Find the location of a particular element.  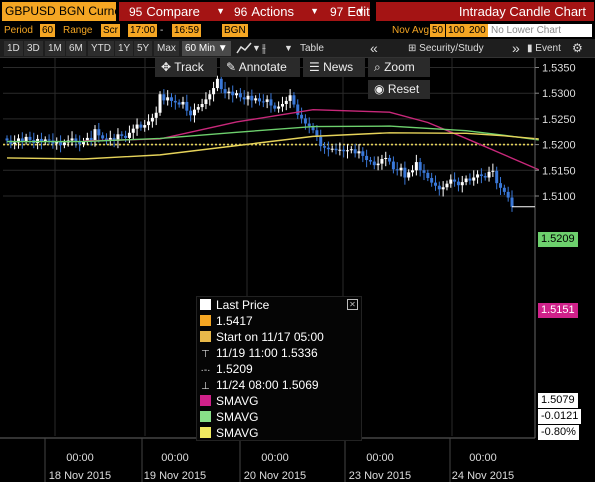

change-tag: -0.0121 is located at coordinates (560, 416).